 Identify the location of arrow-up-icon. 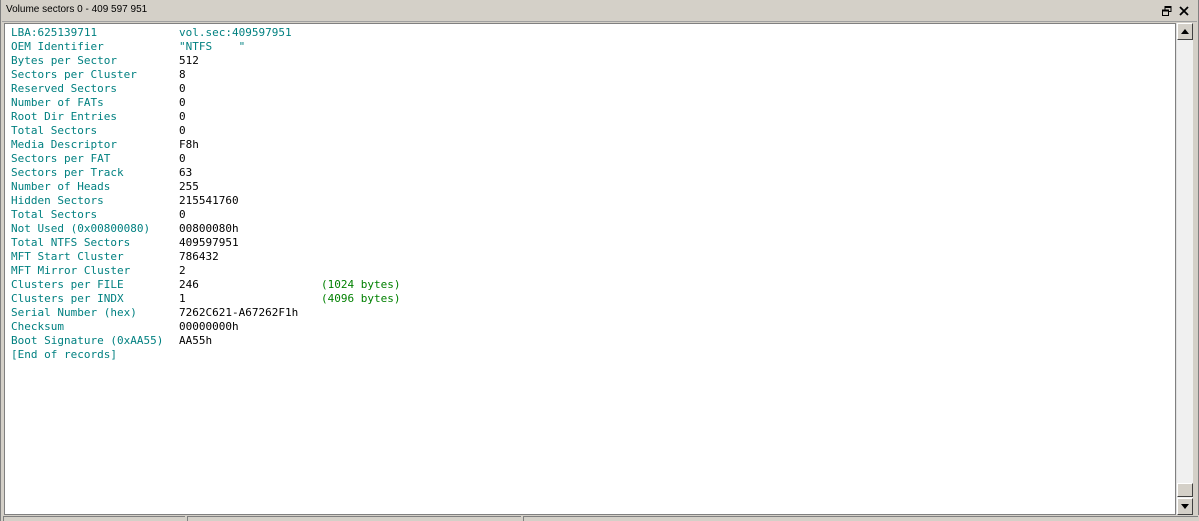
(1185, 31).